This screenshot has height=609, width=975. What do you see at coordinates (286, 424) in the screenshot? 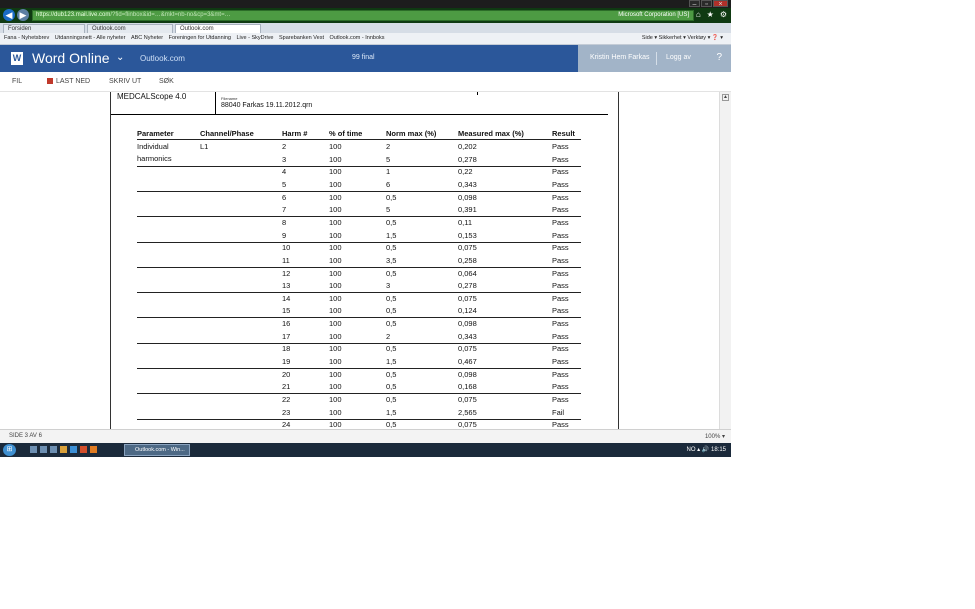
I see `cell-harm-number: 24` at bounding box center [286, 424].